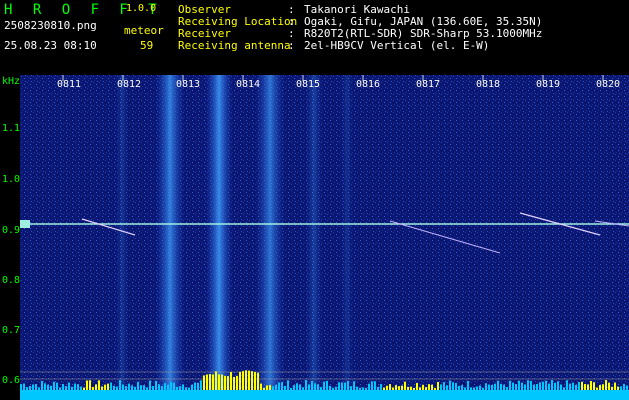 The width and height of the screenshot is (629, 400). I want to click on x-tick-label: 0819, so click(548, 84).